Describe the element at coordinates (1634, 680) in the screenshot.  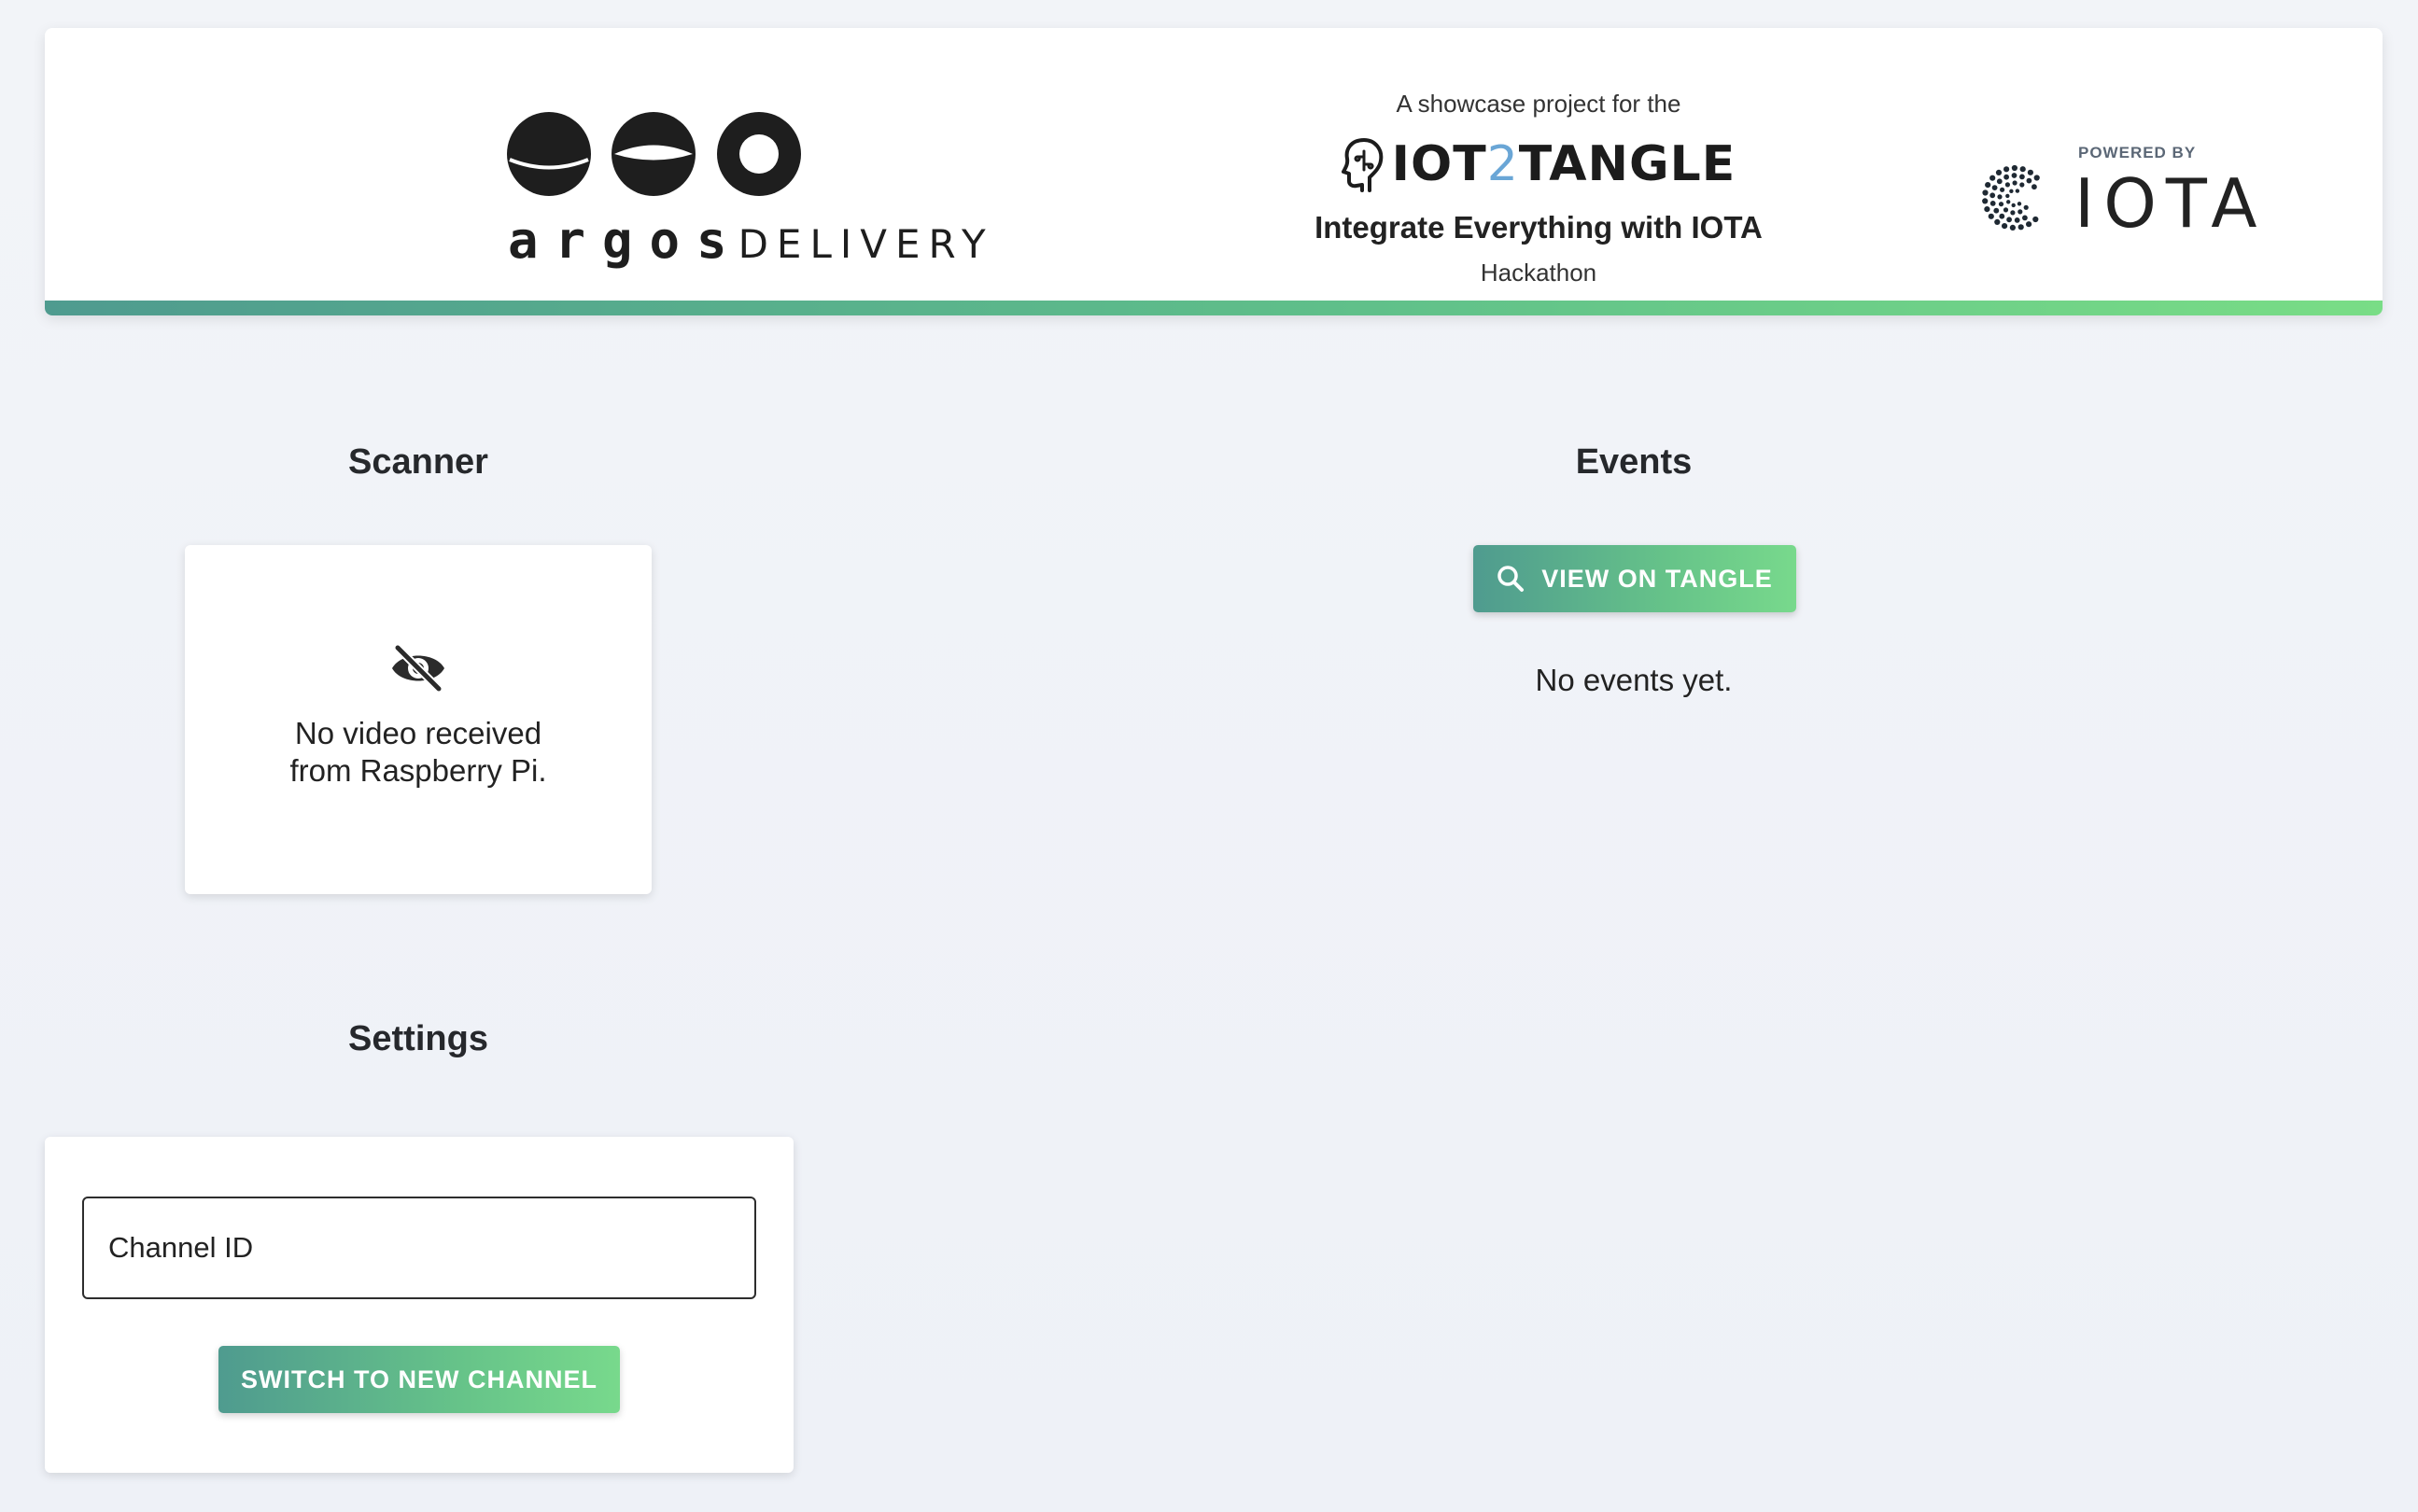
I see `events-empty-message: No events yet.` at that location.